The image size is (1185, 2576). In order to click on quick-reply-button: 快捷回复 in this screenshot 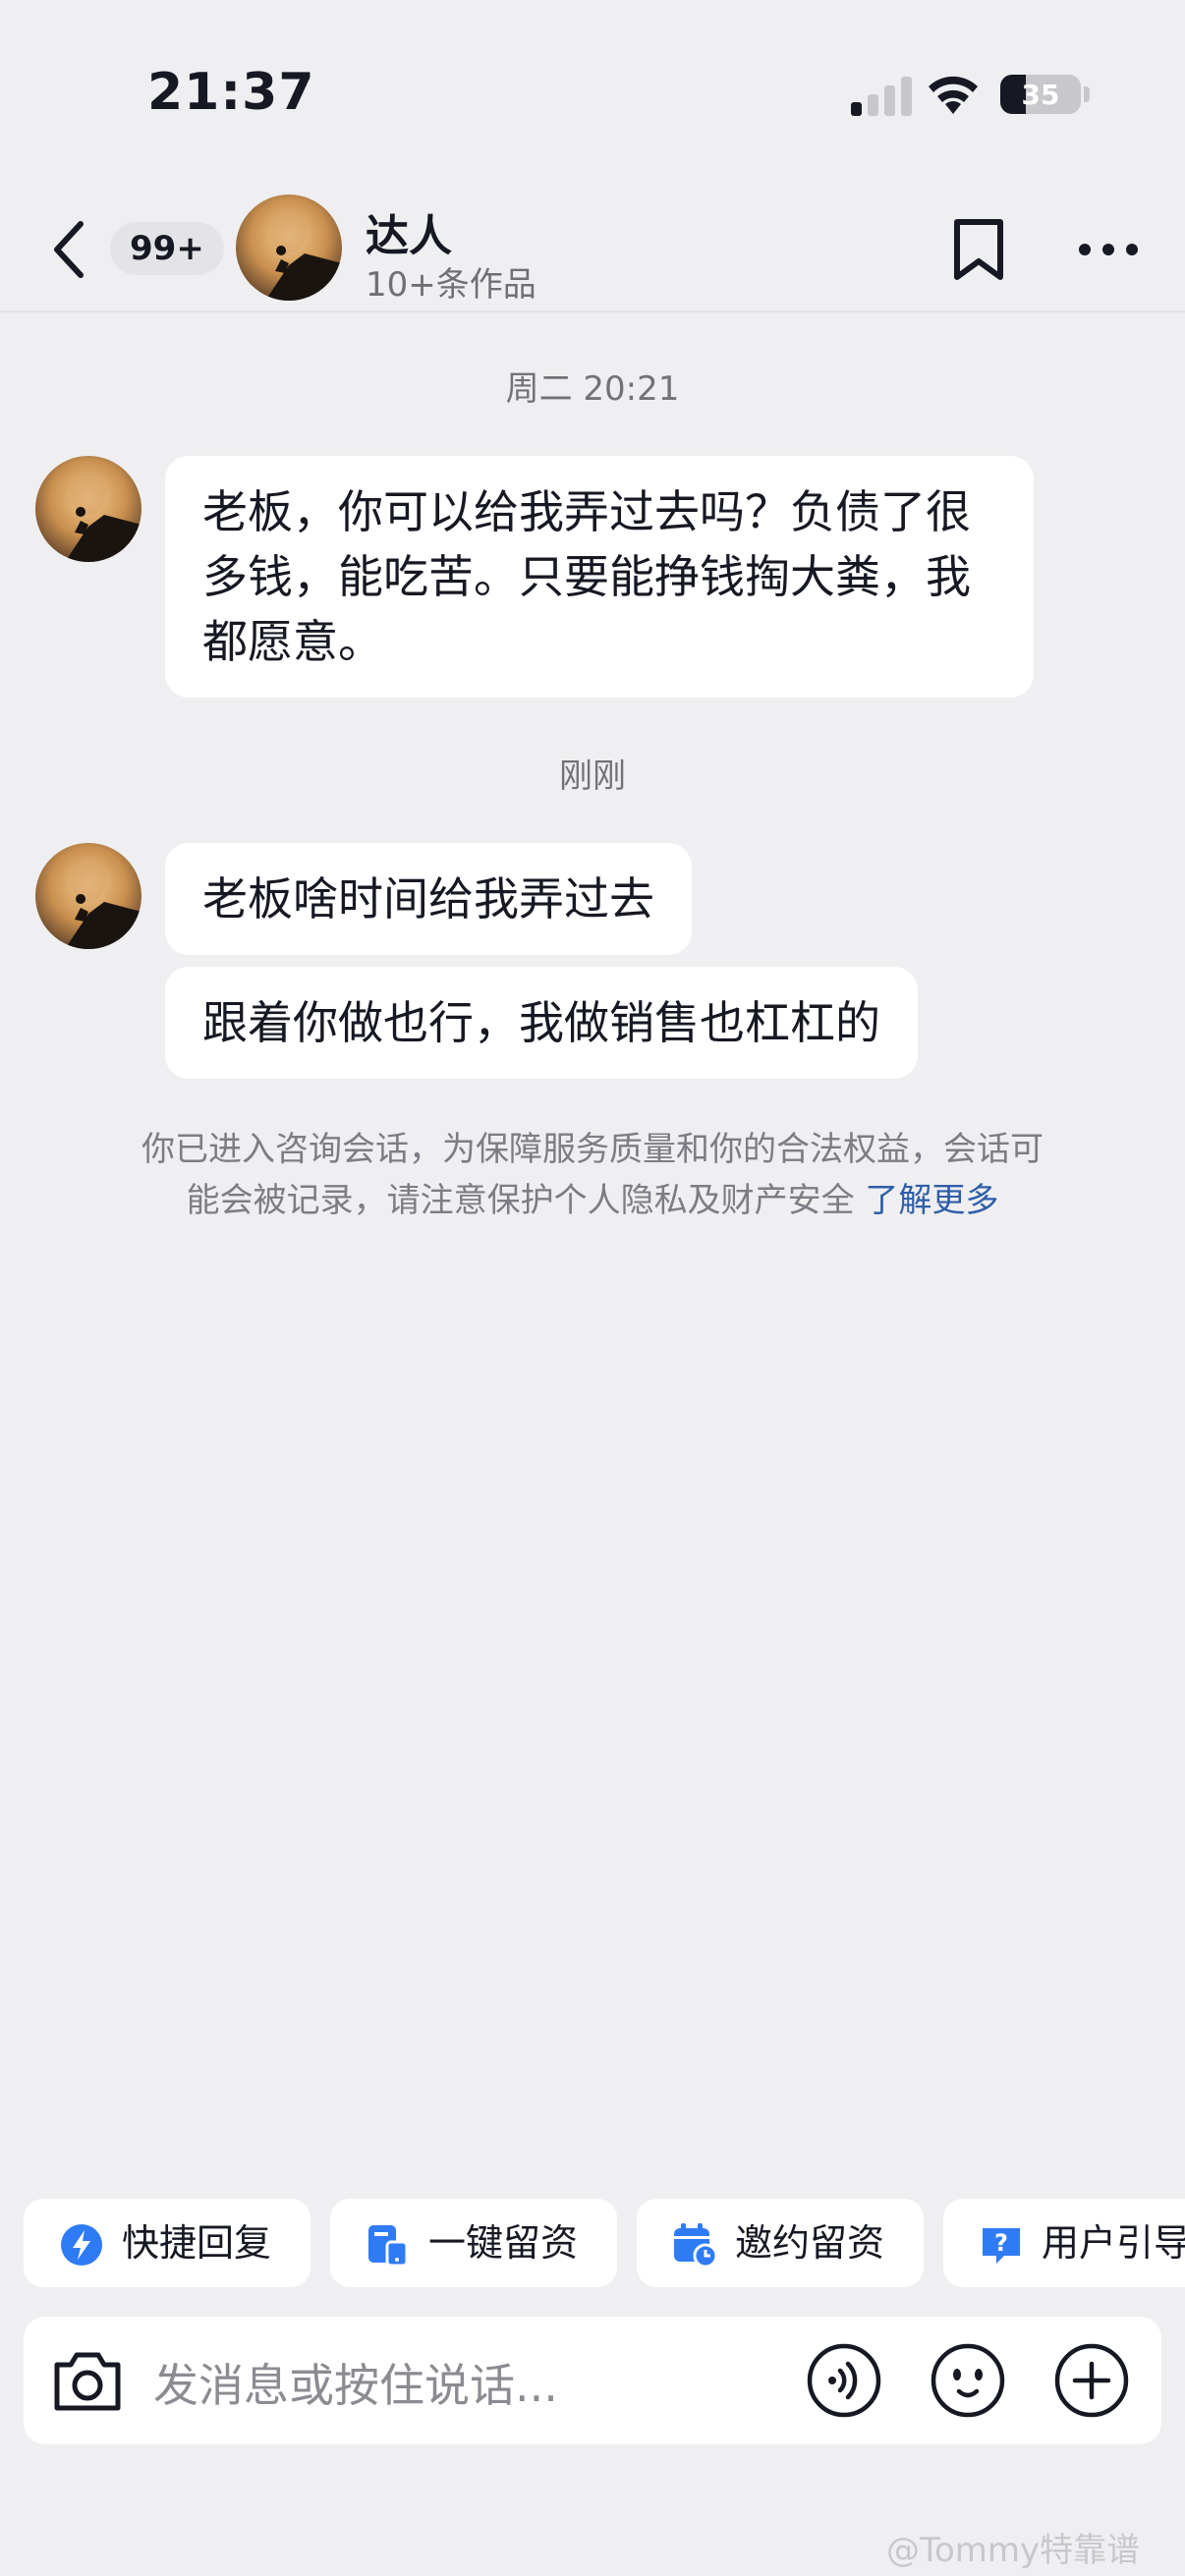, I will do `click(167, 2243)`.